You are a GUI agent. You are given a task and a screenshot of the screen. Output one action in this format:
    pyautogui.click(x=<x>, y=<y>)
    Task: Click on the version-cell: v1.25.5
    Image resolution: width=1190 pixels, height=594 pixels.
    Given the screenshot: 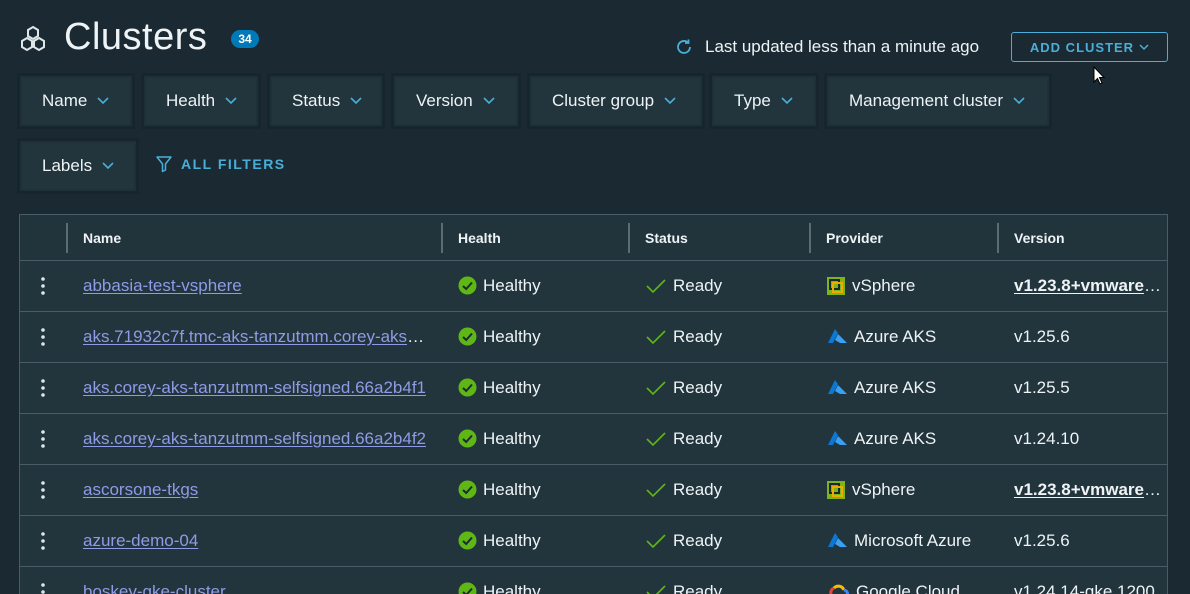 What is the action you would take?
    pyautogui.click(x=1089, y=388)
    